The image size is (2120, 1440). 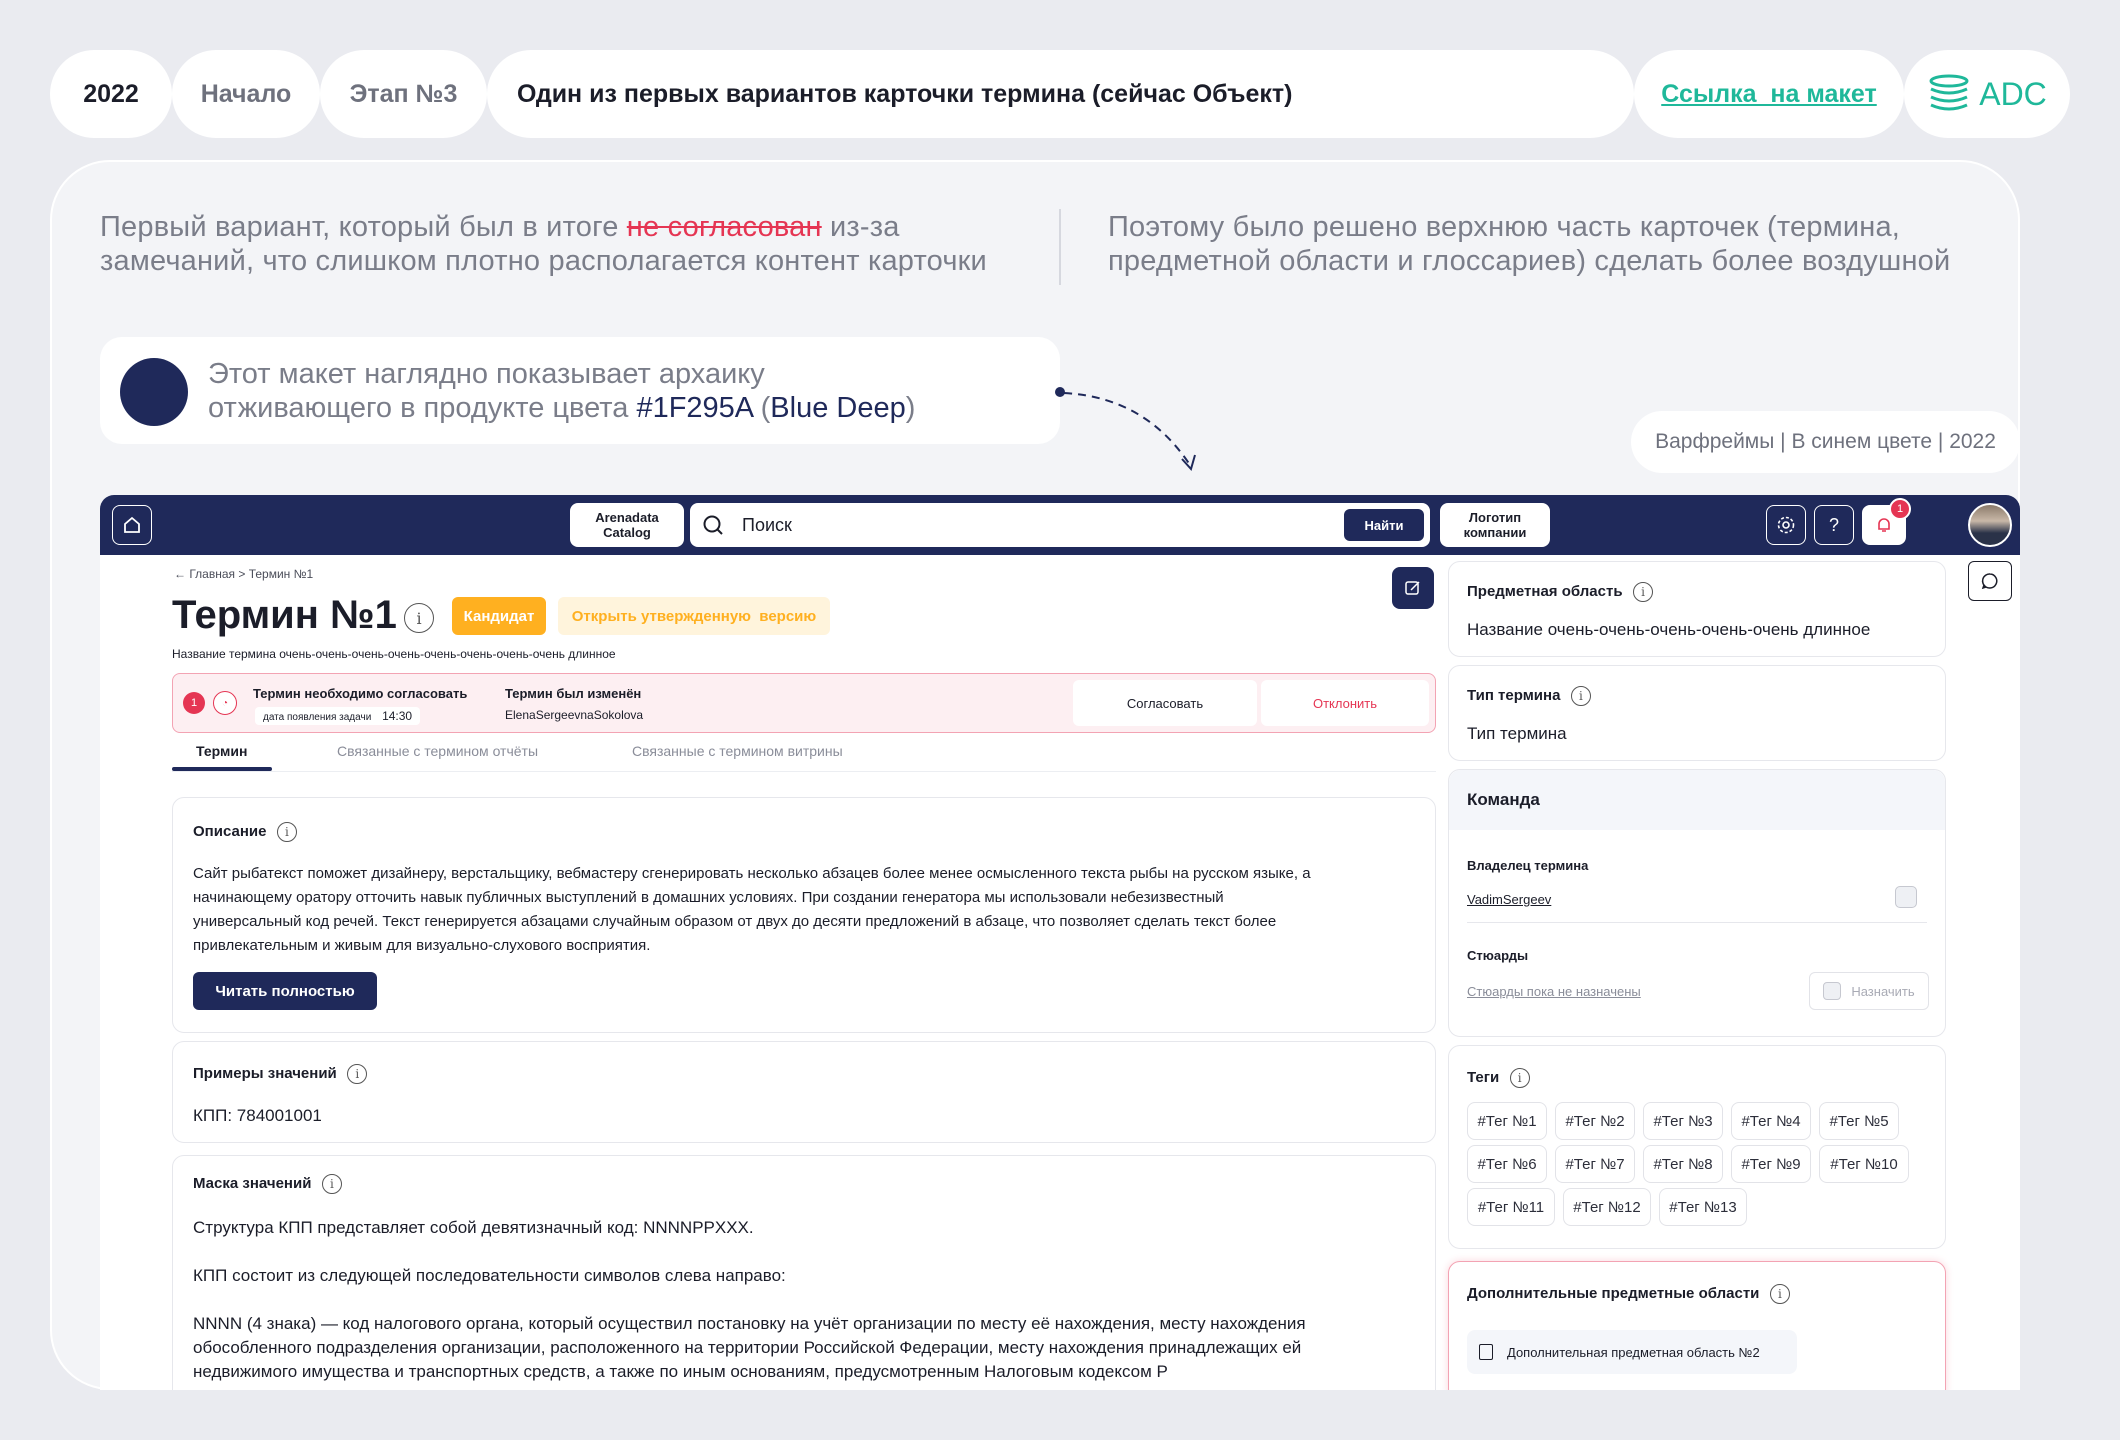 What do you see at coordinates (1060, 247) in the screenshot?
I see `intro-divider` at bounding box center [1060, 247].